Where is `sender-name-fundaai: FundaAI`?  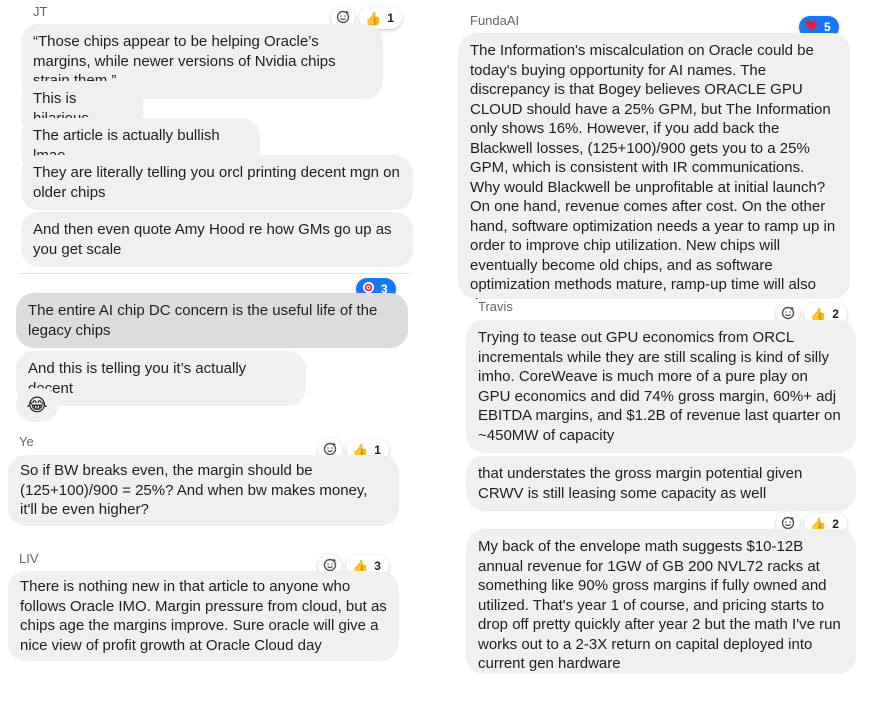 sender-name-fundaai: FundaAI is located at coordinates (495, 20).